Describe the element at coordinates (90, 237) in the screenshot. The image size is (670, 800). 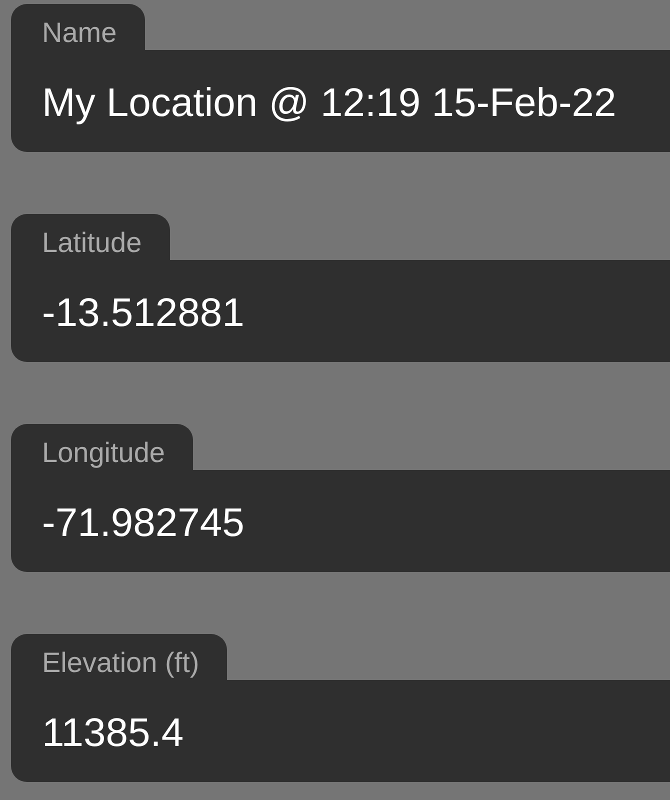
I see `field-label: Latitude` at that location.